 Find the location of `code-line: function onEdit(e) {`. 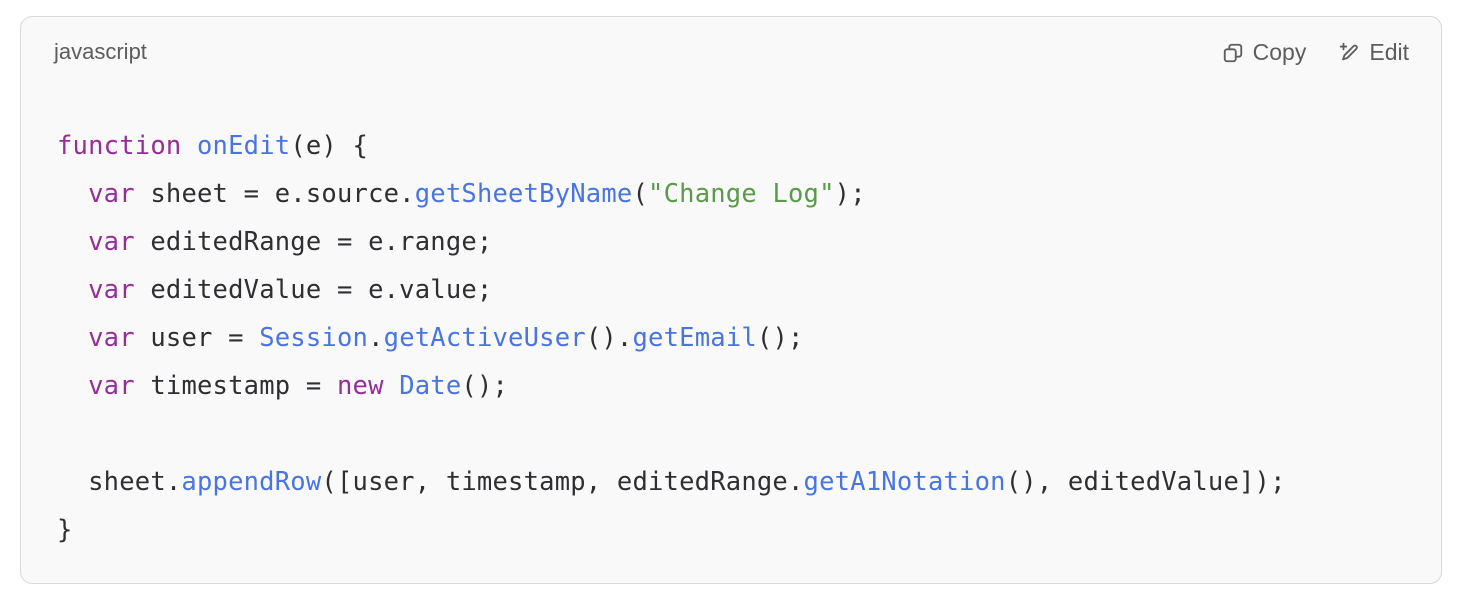

code-line: function onEdit(e) { is located at coordinates (671, 146).